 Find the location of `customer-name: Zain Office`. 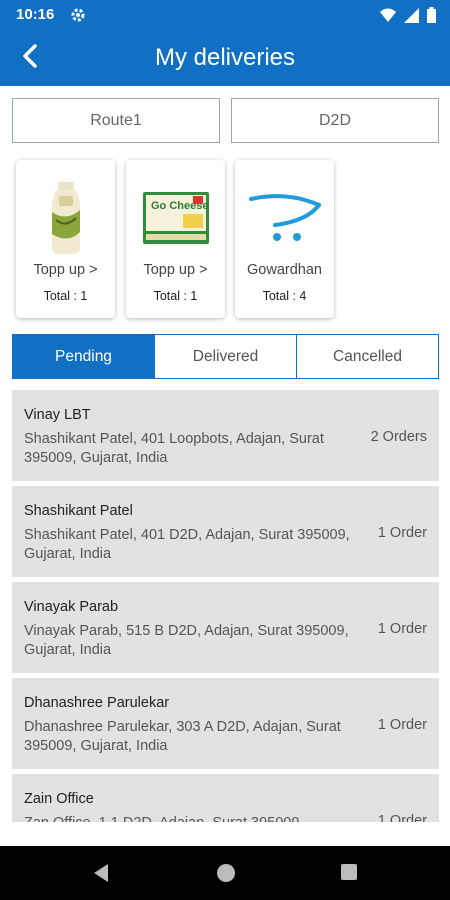

customer-name: Zain Office is located at coordinates (59, 799).